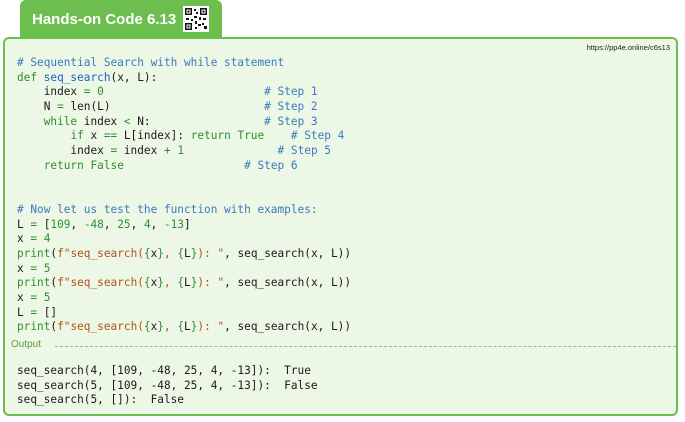 This screenshot has width=685, height=422. What do you see at coordinates (170, 165) in the screenshot?
I see `code-line: return False # Step 6` at bounding box center [170, 165].